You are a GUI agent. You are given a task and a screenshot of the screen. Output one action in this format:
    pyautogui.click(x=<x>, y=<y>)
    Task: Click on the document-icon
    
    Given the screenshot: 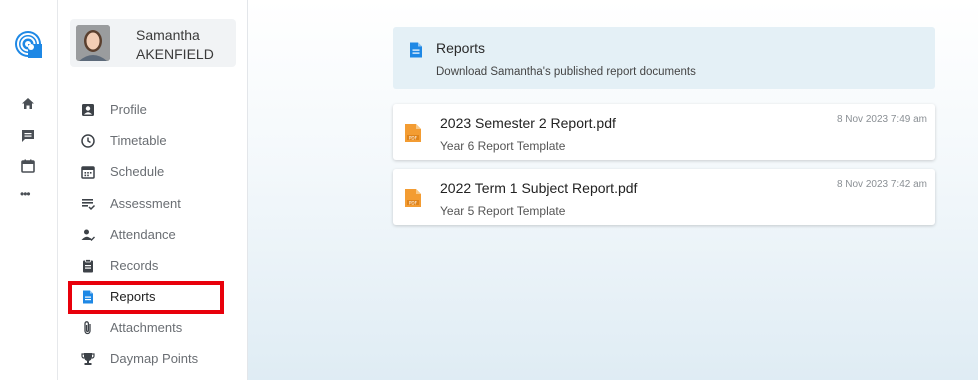 What is the action you would take?
    pyautogui.click(x=416, y=50)
    